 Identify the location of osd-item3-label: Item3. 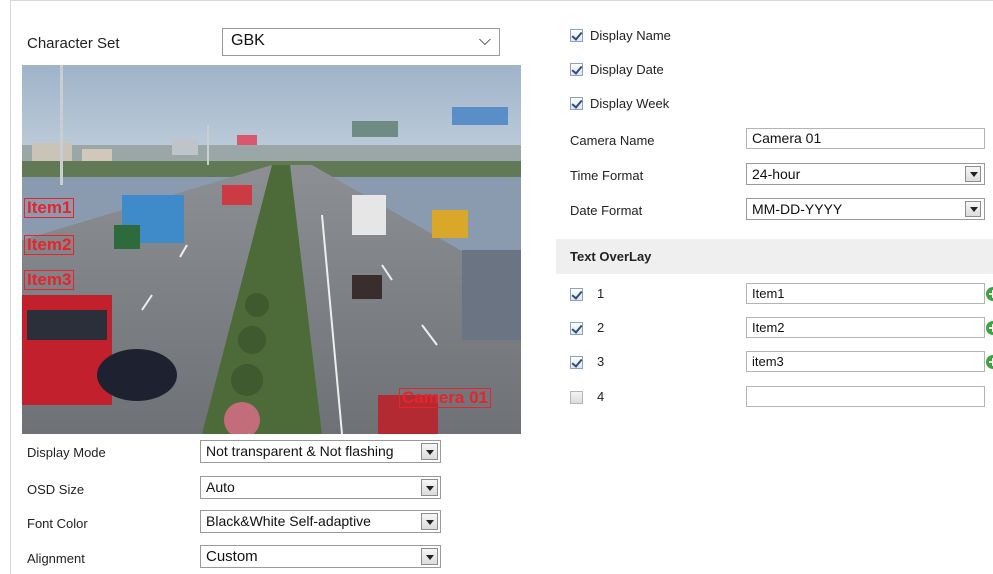
(49, 280).